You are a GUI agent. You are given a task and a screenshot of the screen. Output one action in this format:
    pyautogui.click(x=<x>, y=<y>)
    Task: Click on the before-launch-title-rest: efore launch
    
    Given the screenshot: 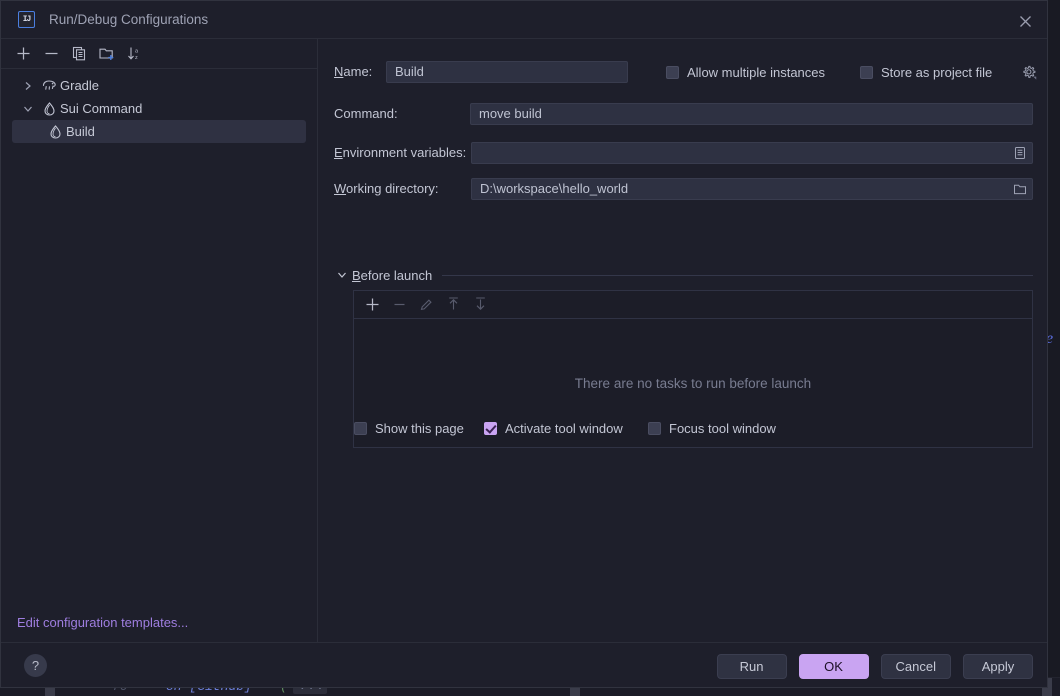 What is the action you would take?
    pyautogui.click(x=396, y=275)
    